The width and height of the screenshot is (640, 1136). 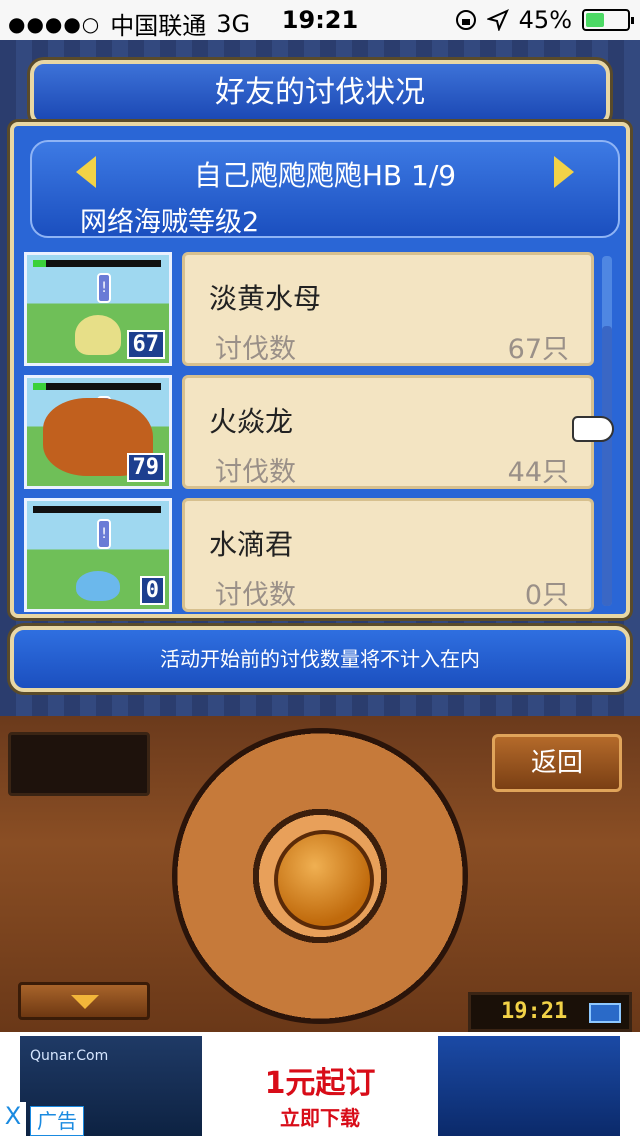 I want to click on monster-thumbnail: ! 67, so click(x=98, y=309).